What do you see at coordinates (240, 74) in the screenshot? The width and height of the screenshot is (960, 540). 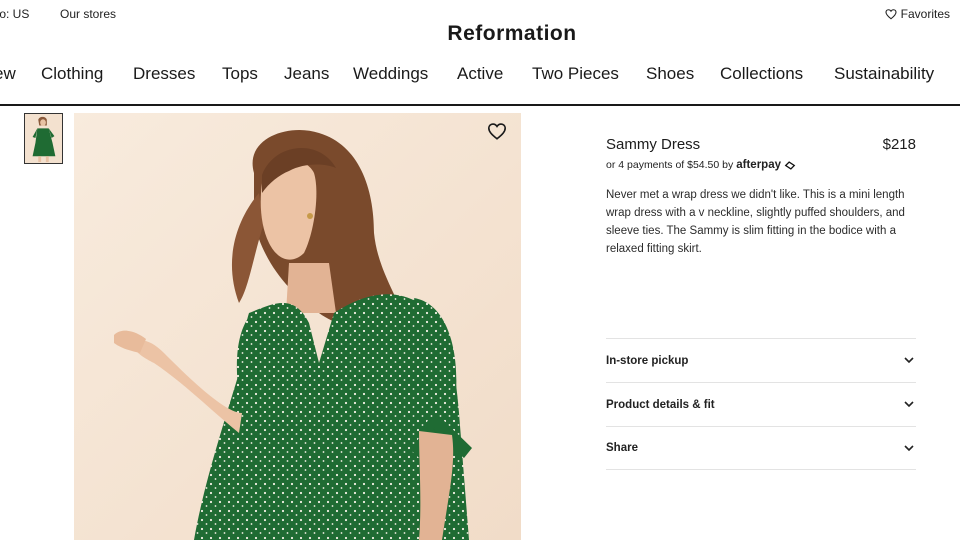 I see `nav-item-tops: Tops` at bounding box center [240, 74].